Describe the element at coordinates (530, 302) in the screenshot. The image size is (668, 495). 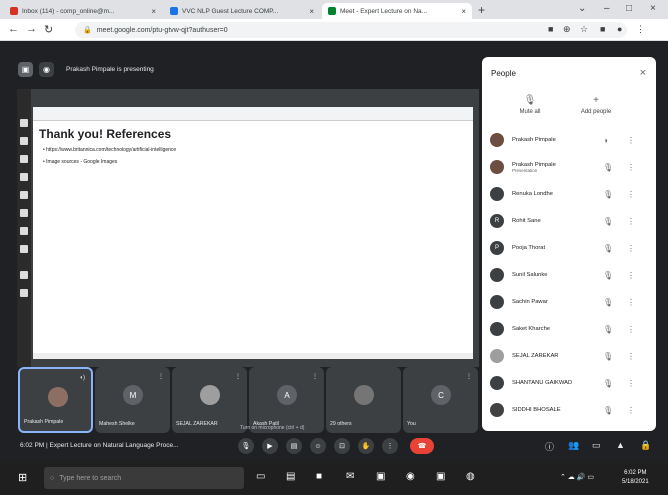
I see `participant-name: Sachin Pawar` at that location.